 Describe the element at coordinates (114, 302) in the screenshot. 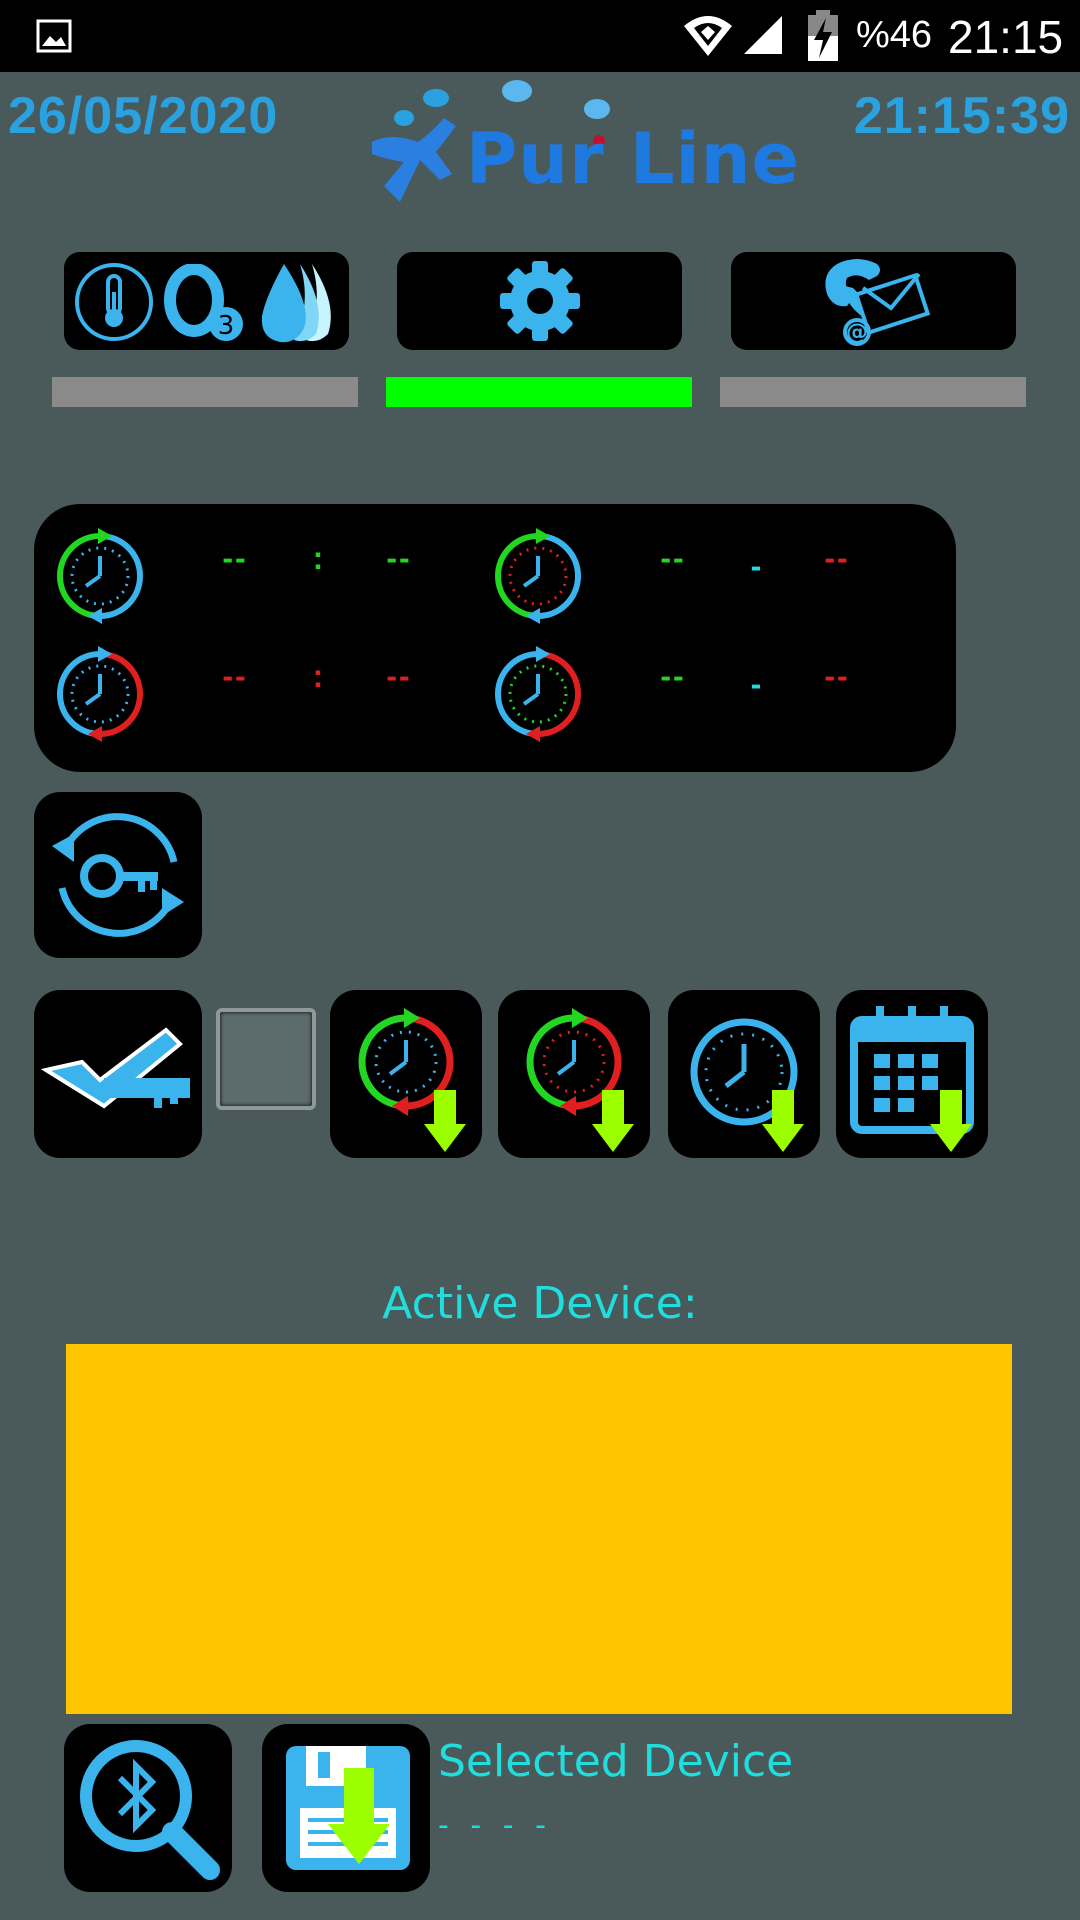

I see `thermometer-icon` at that location.